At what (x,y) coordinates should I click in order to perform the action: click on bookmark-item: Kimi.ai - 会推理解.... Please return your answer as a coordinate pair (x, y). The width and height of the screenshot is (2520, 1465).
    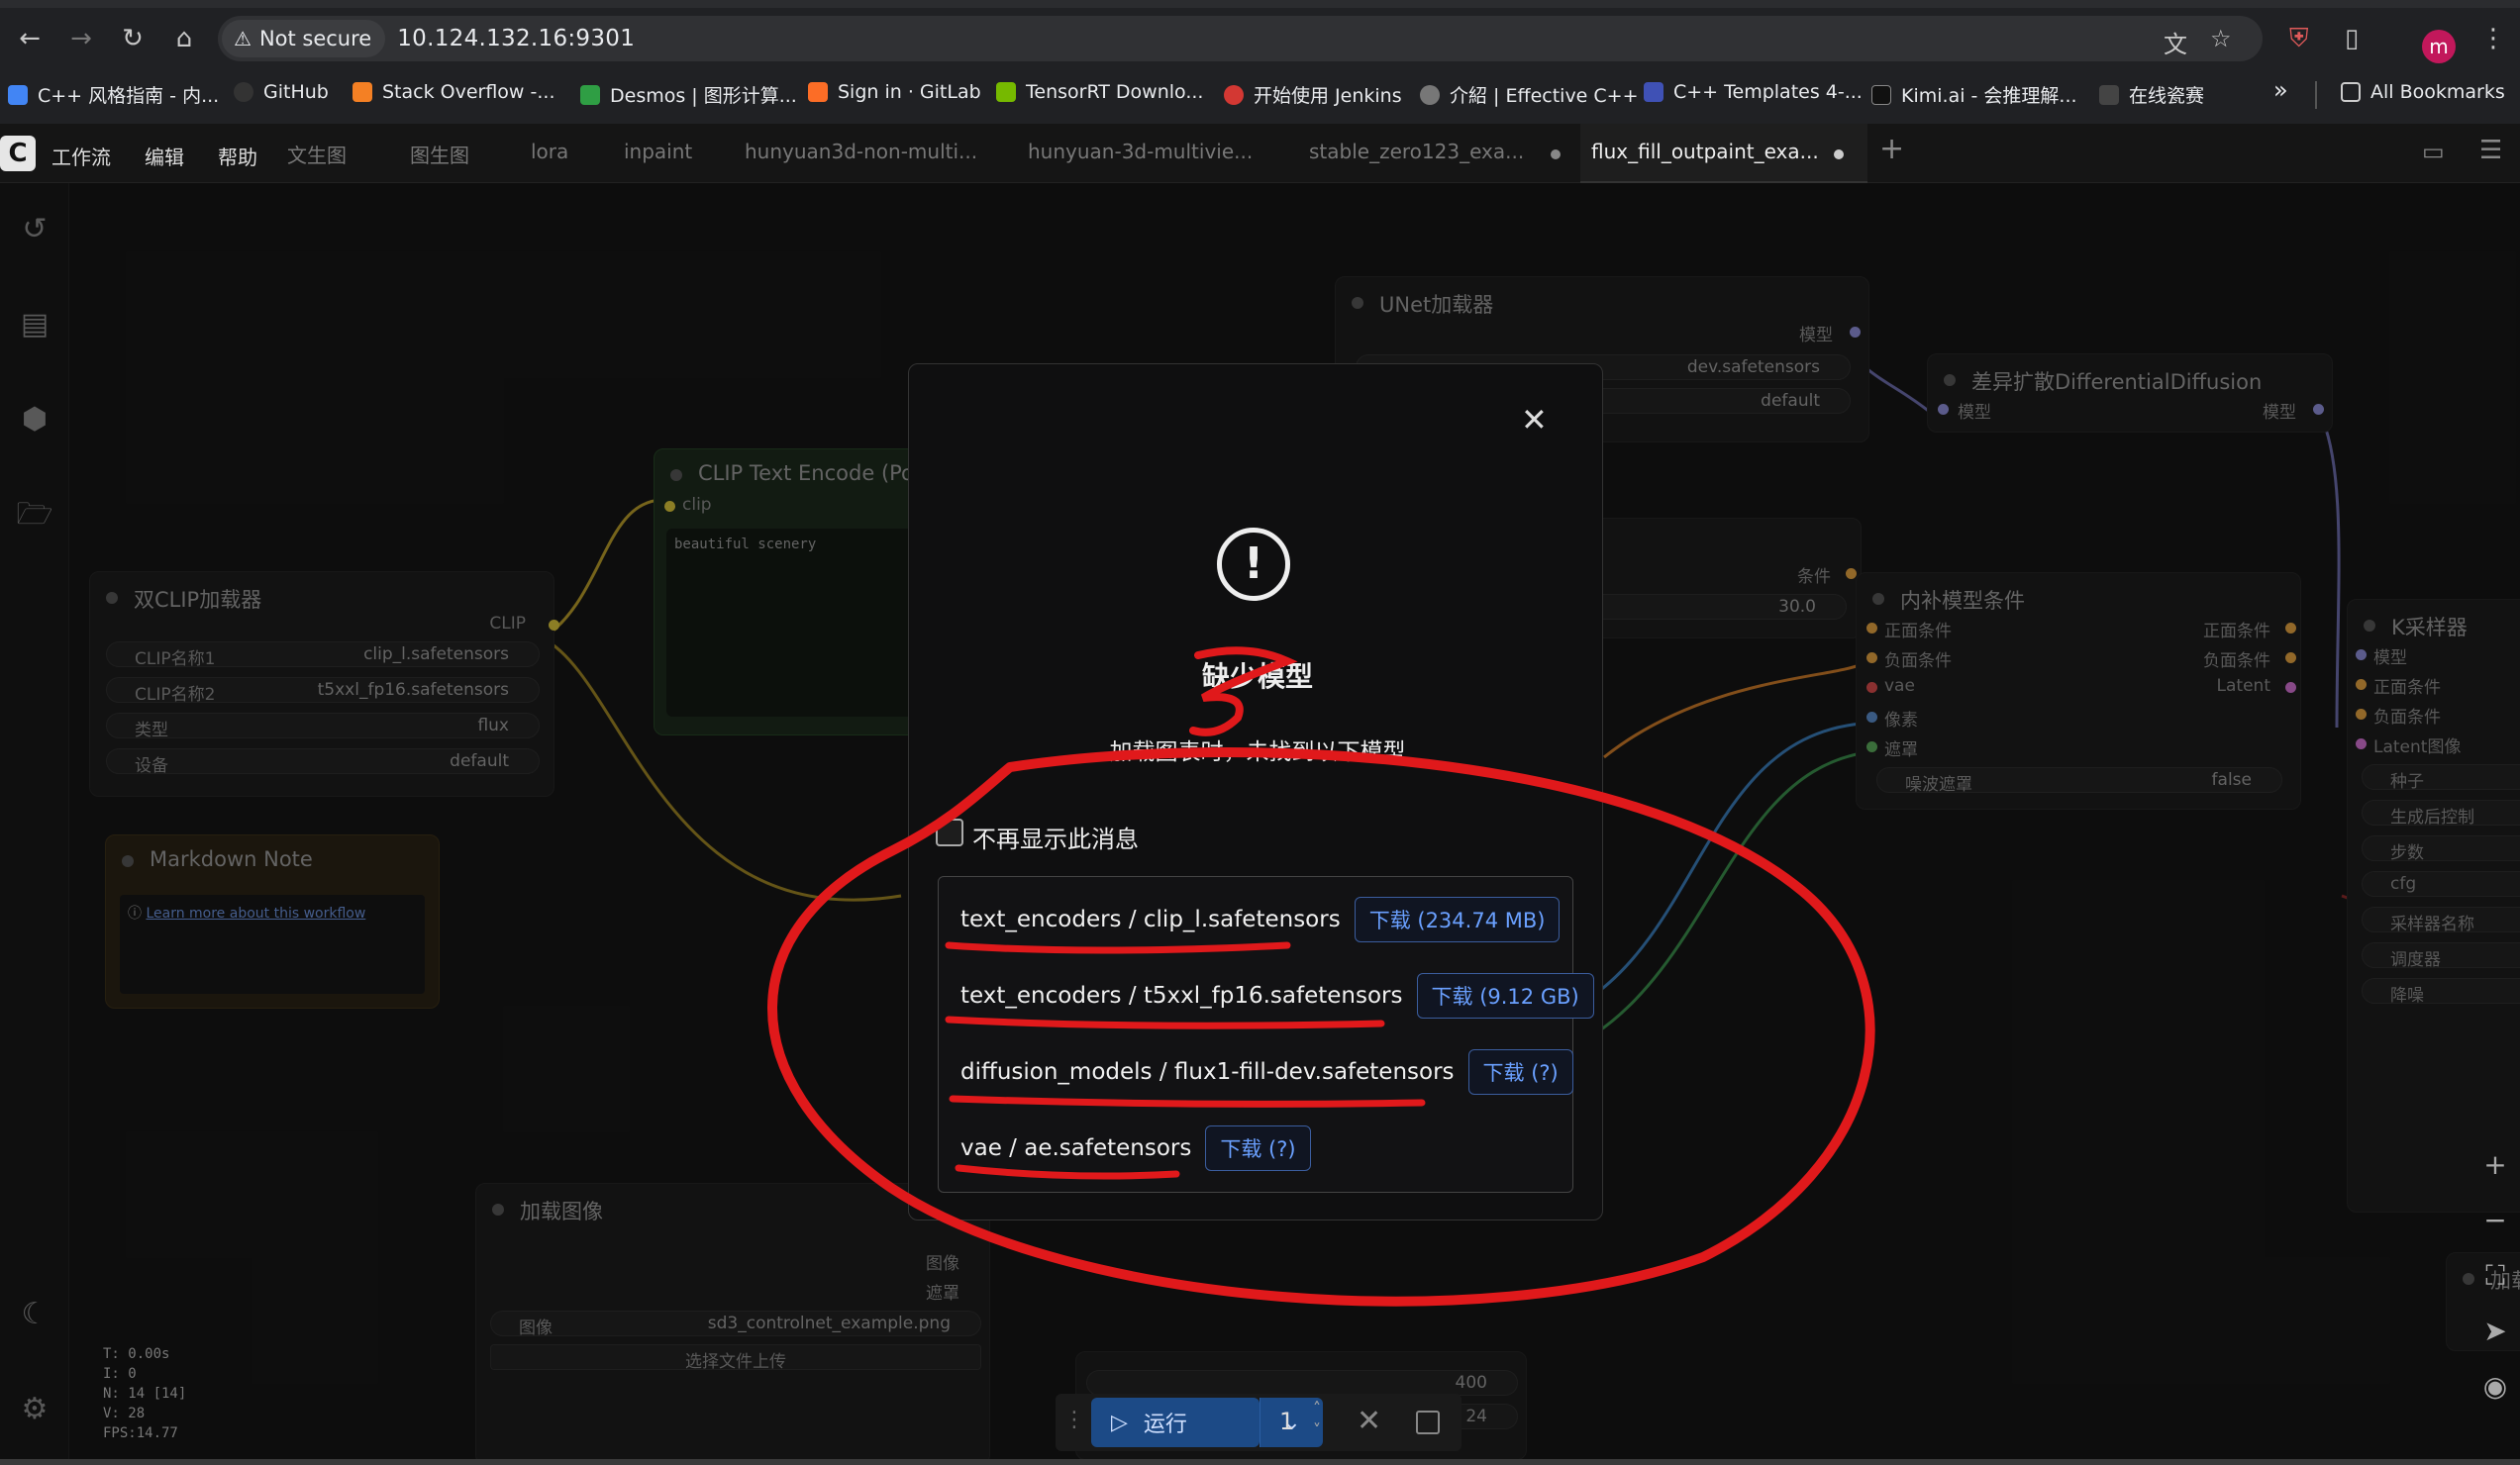
    Looking at the image, I should click on (1974, 94).